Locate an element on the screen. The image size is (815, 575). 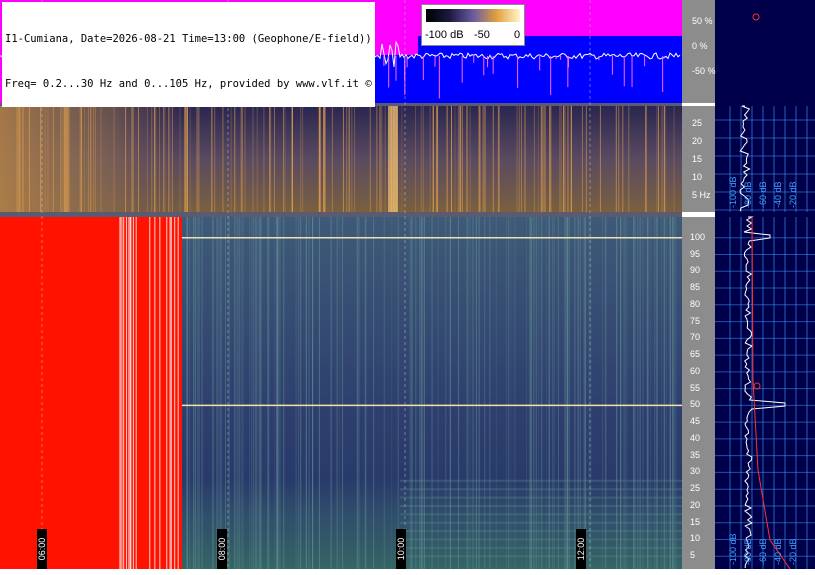
time-label-1000: 10:00 is located at coordinates (401, 549).